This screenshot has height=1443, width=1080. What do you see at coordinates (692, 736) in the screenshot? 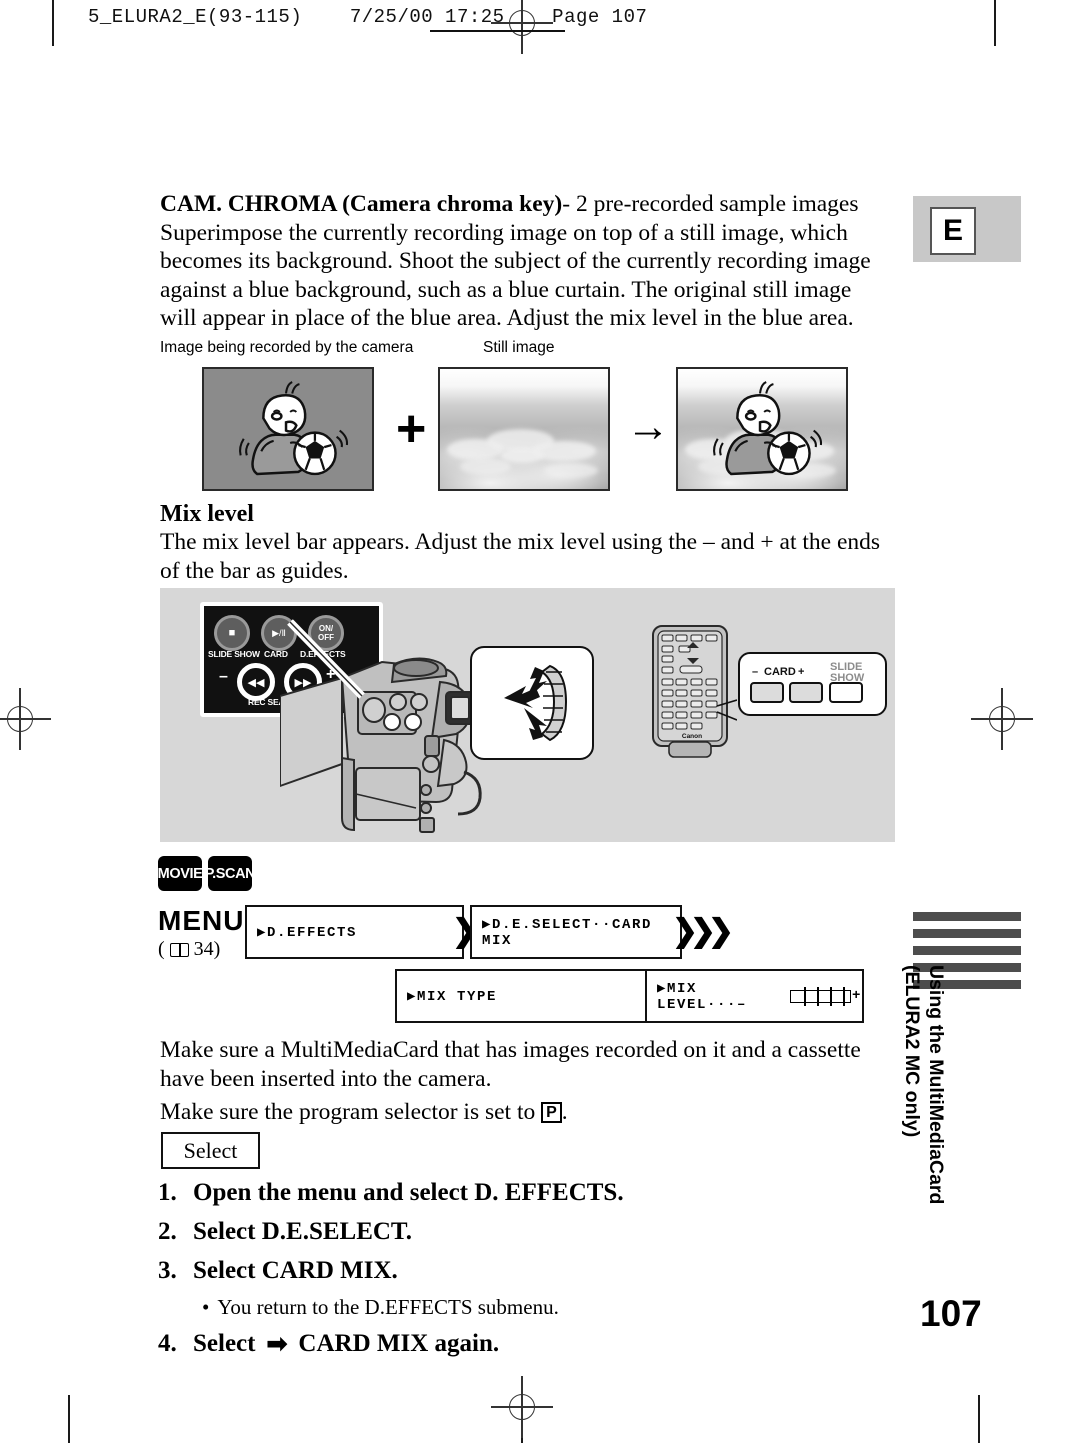
I see `svg-text: Canon` at bounding box center [692, 736].